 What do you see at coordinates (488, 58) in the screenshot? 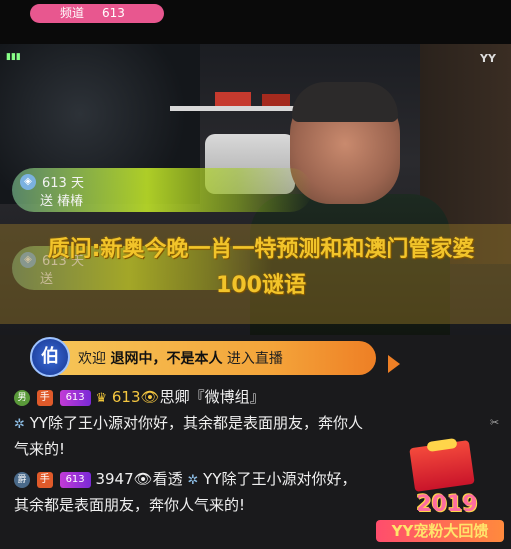
I see `yy-watermark: YY` at bounding box center [488, 58].